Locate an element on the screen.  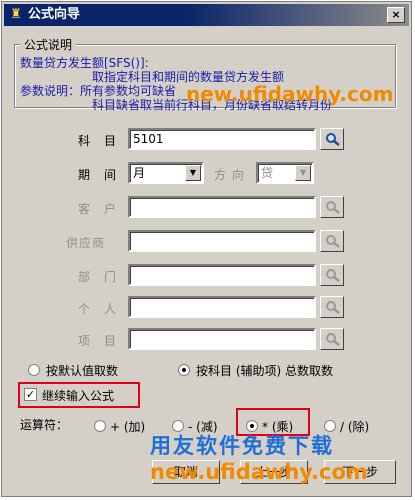
fetch-subject-label: 按科目 (辅助项) 总数取数 is located at coordinates (264, 371).